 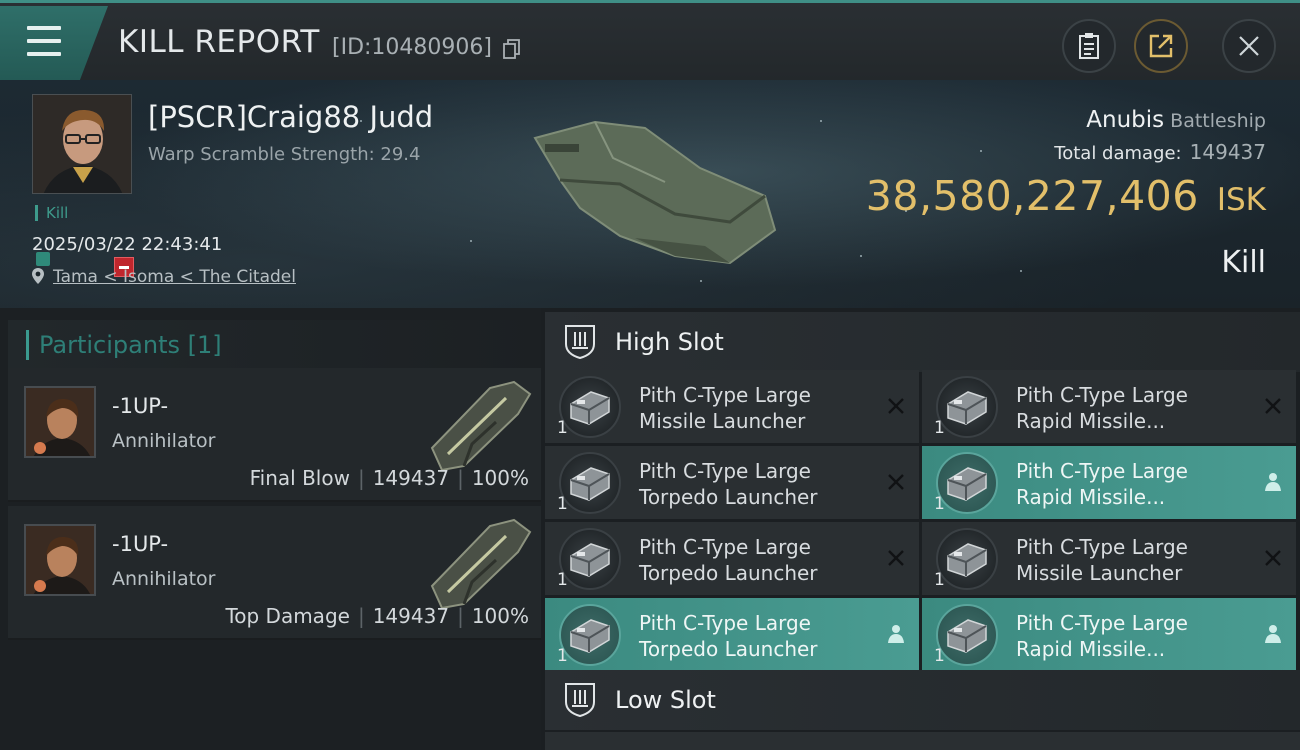 I want to click on menu-button, so click(x=54, y=43).